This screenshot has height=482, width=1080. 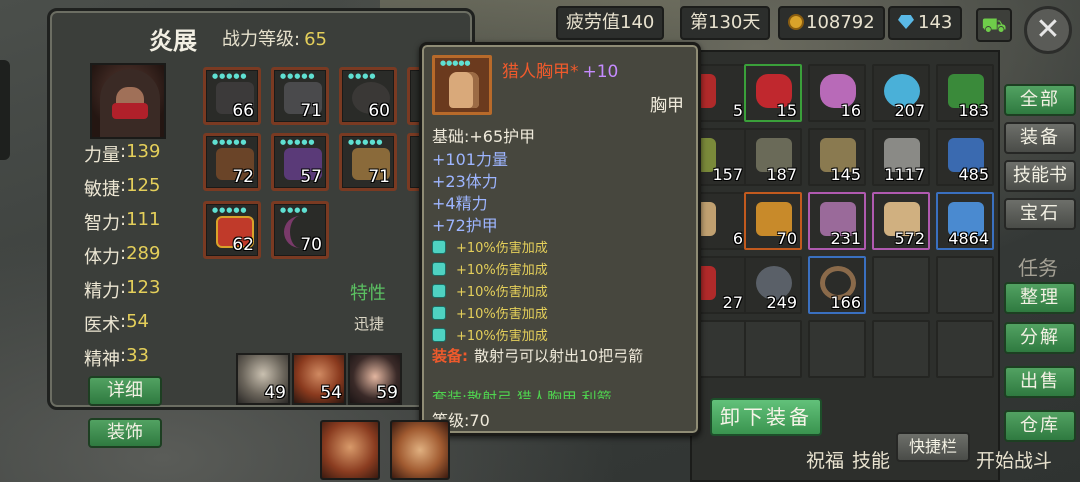 What do you see at coordinates (350, 450) in the screenshot?
I see `skill-rage-icon` at bounding box center [350, 450].